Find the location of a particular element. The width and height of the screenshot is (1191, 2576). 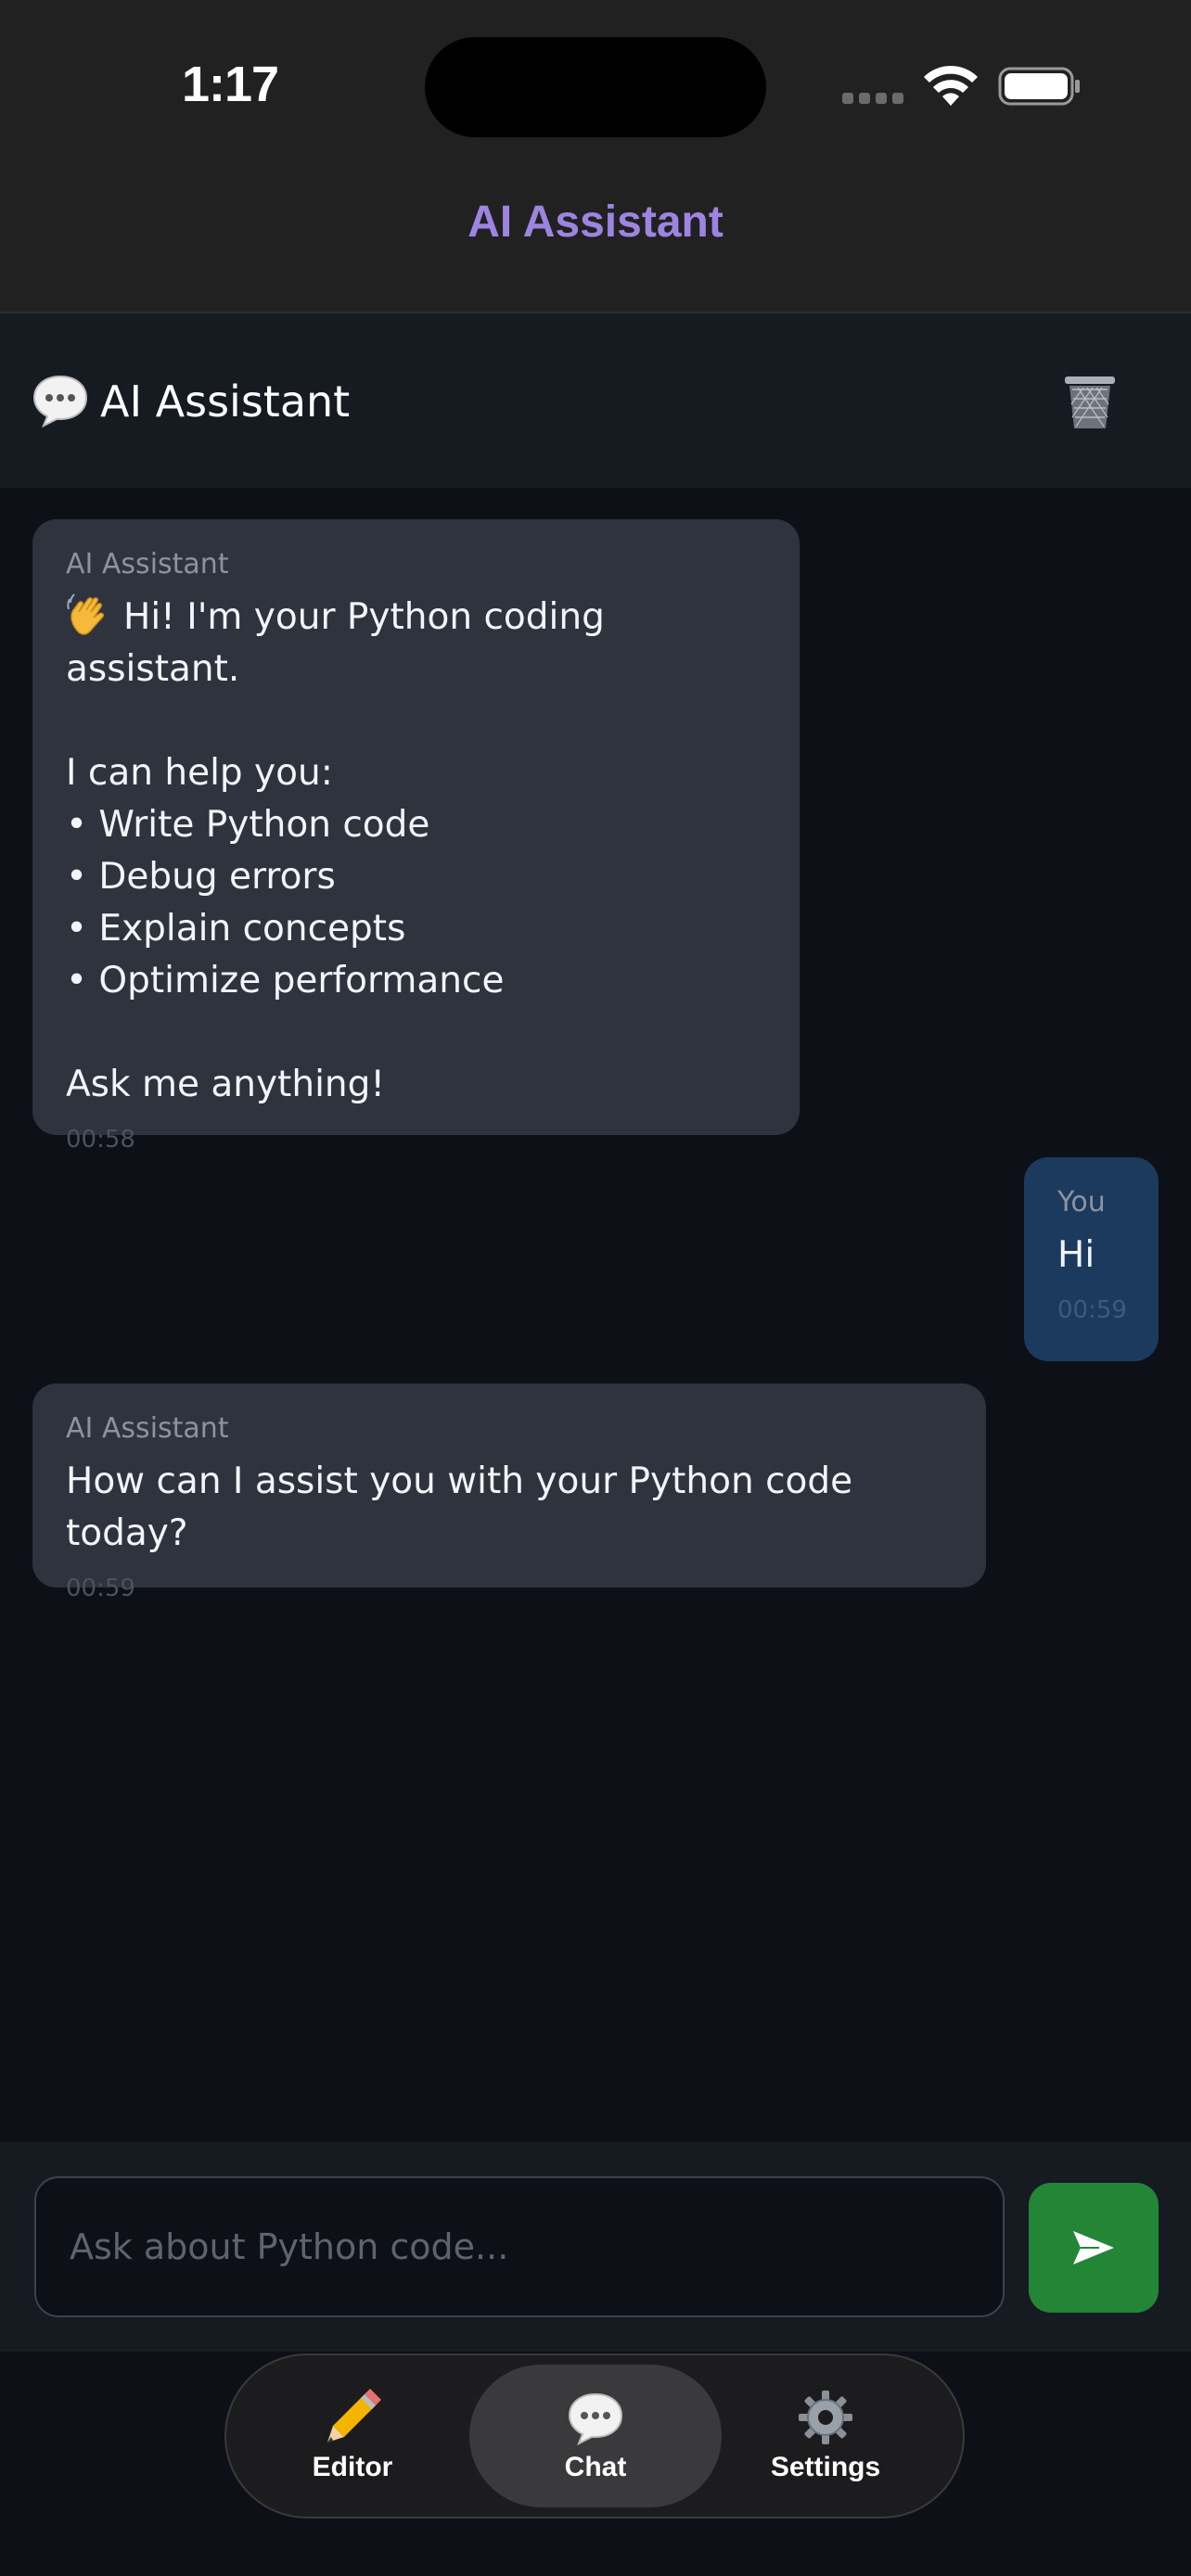

nav-title: AI Assistant is located at coordinates (595, 222).